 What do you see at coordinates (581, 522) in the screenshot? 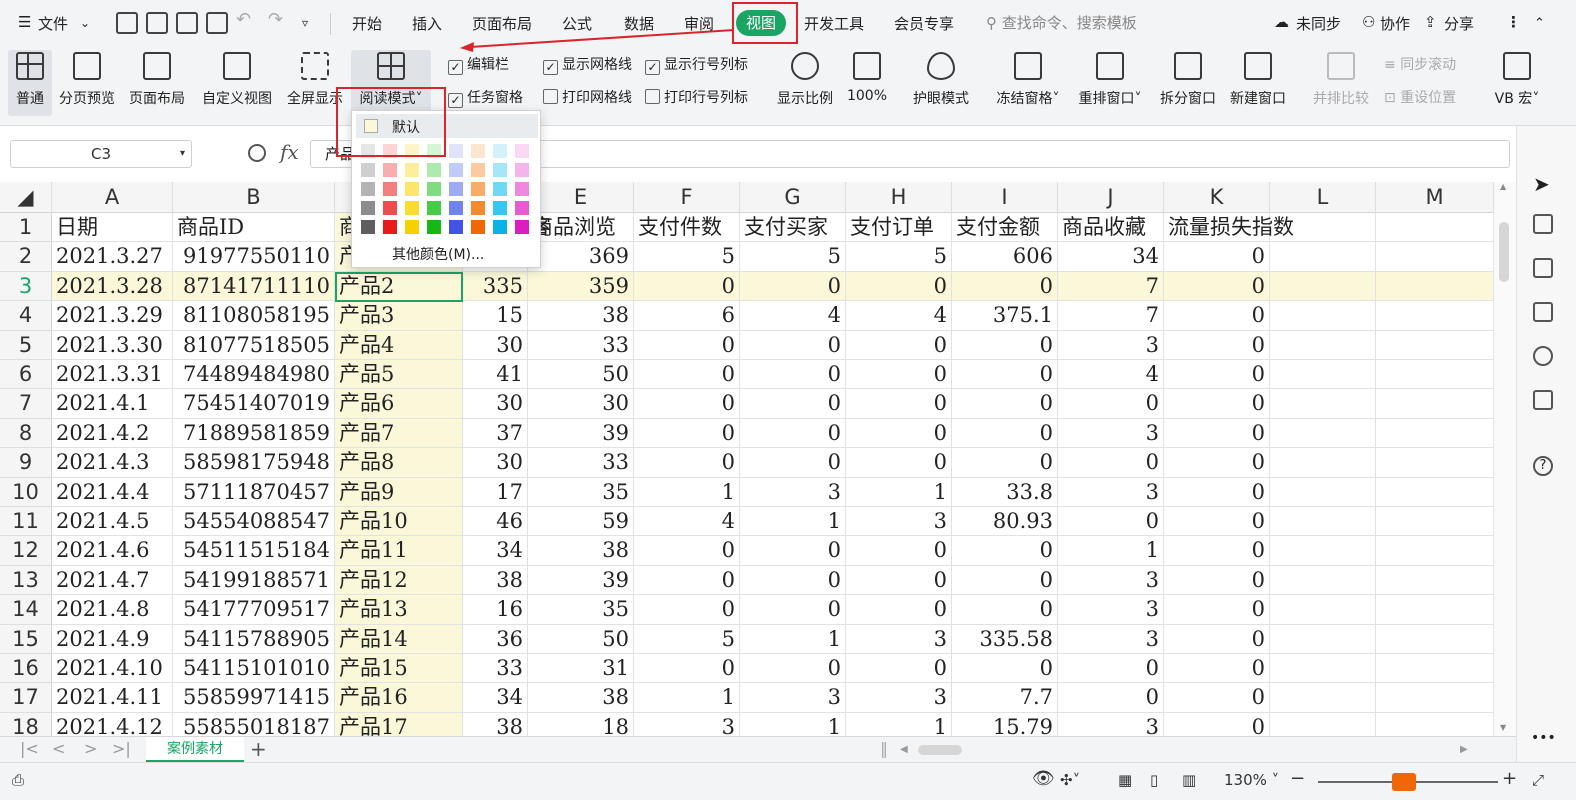
I see `table-cell: 59` at bounding box center [581, 522].